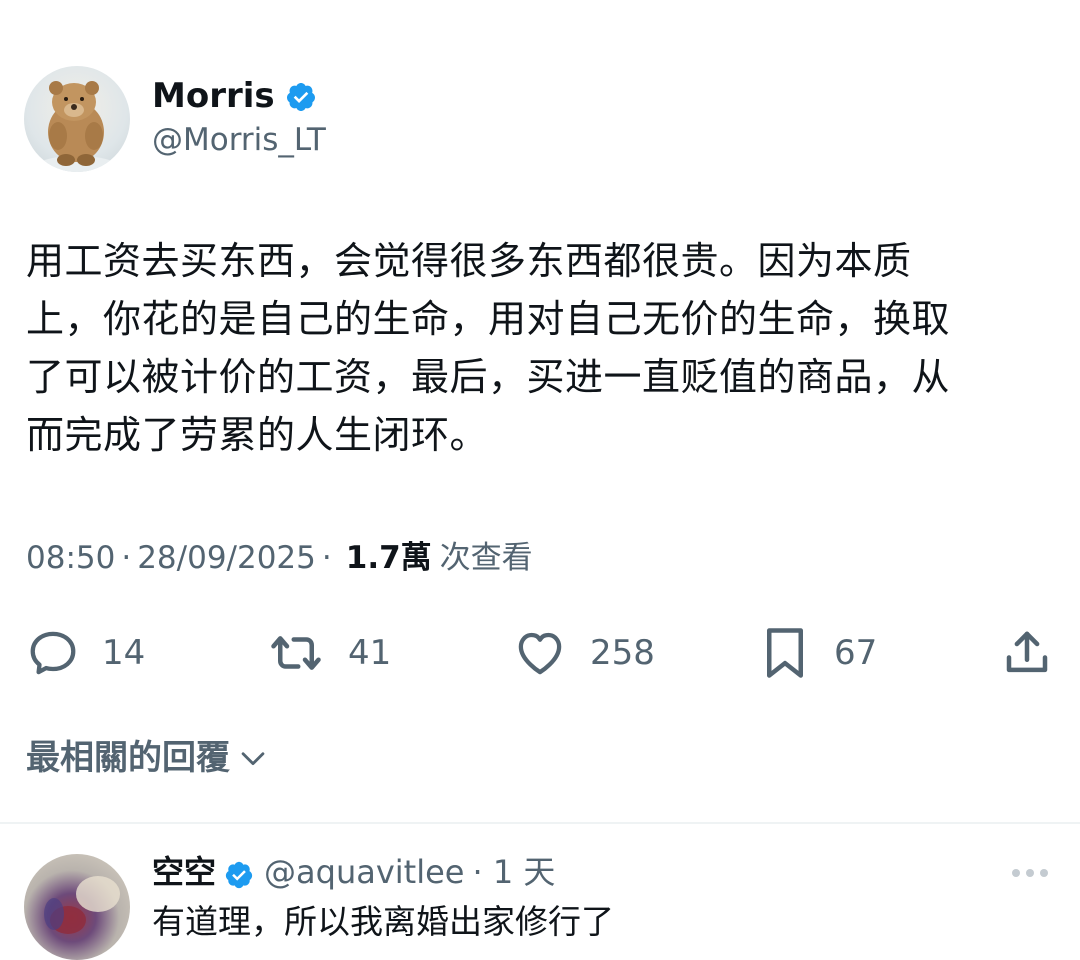  What do you see at coordinates (301, 96) in the screenshot?
I see `verified-badge-icon` at bounding box center [301, 96].